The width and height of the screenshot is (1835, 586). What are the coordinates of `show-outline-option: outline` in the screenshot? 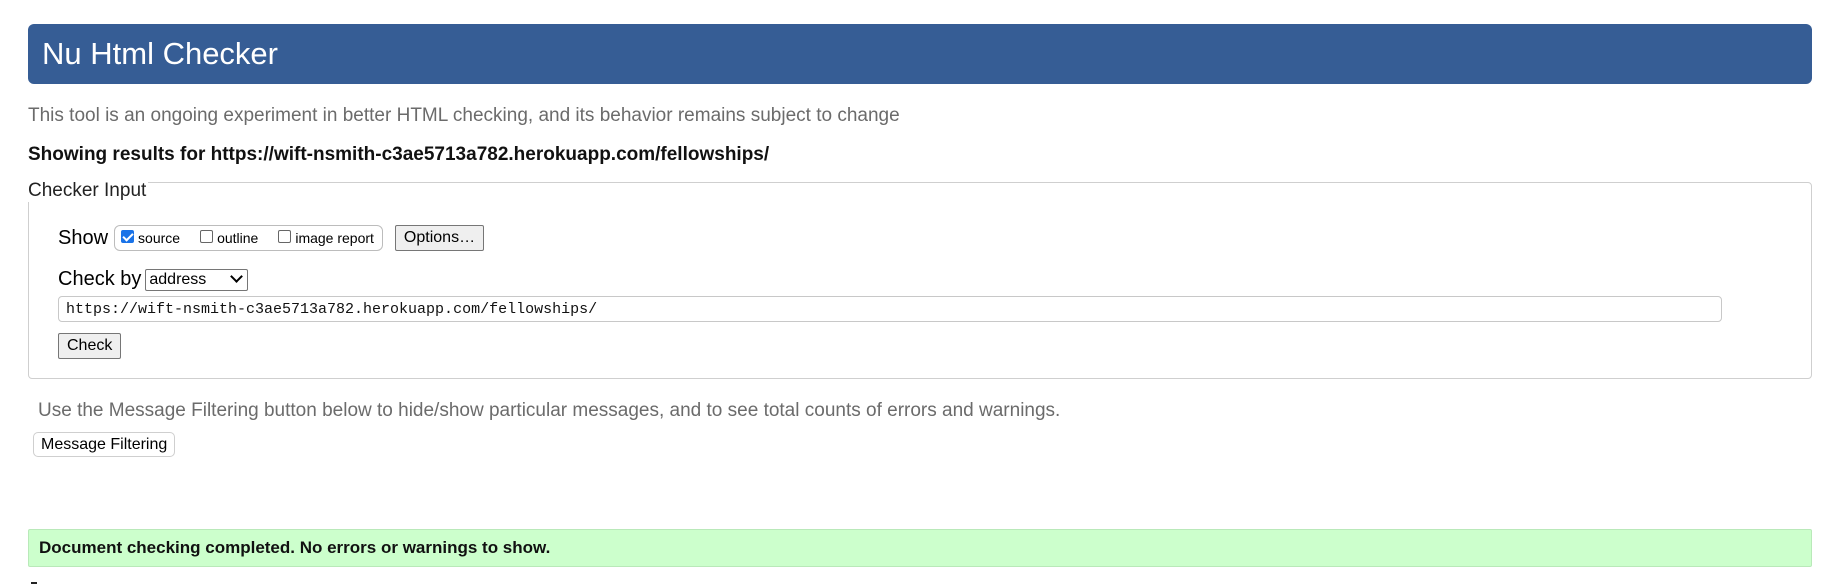 It's located at (229, 237).